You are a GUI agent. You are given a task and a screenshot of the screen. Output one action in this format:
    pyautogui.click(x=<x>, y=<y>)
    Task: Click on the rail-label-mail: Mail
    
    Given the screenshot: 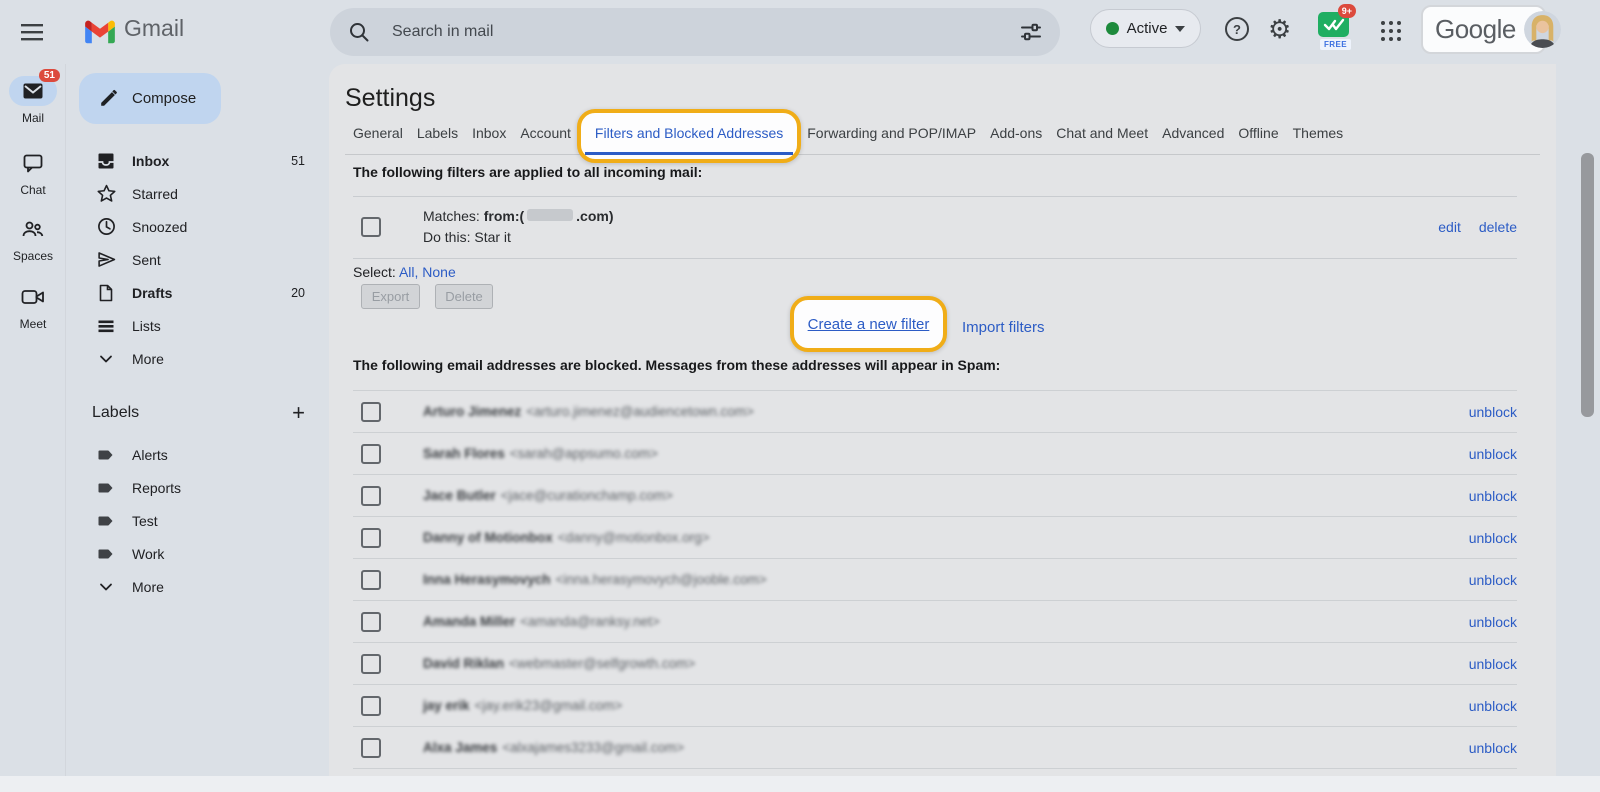 What is the action you would take?
    pyautogui.click(x=32, y=118)
    